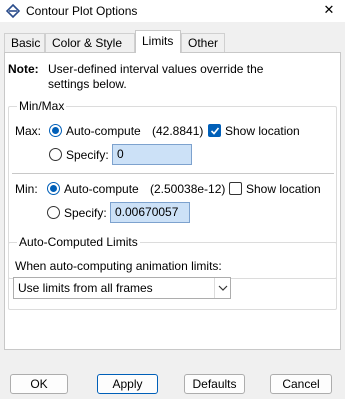 The image size is (345, 399). I want to click on max-show-location-checkbox, so click(214, 130).